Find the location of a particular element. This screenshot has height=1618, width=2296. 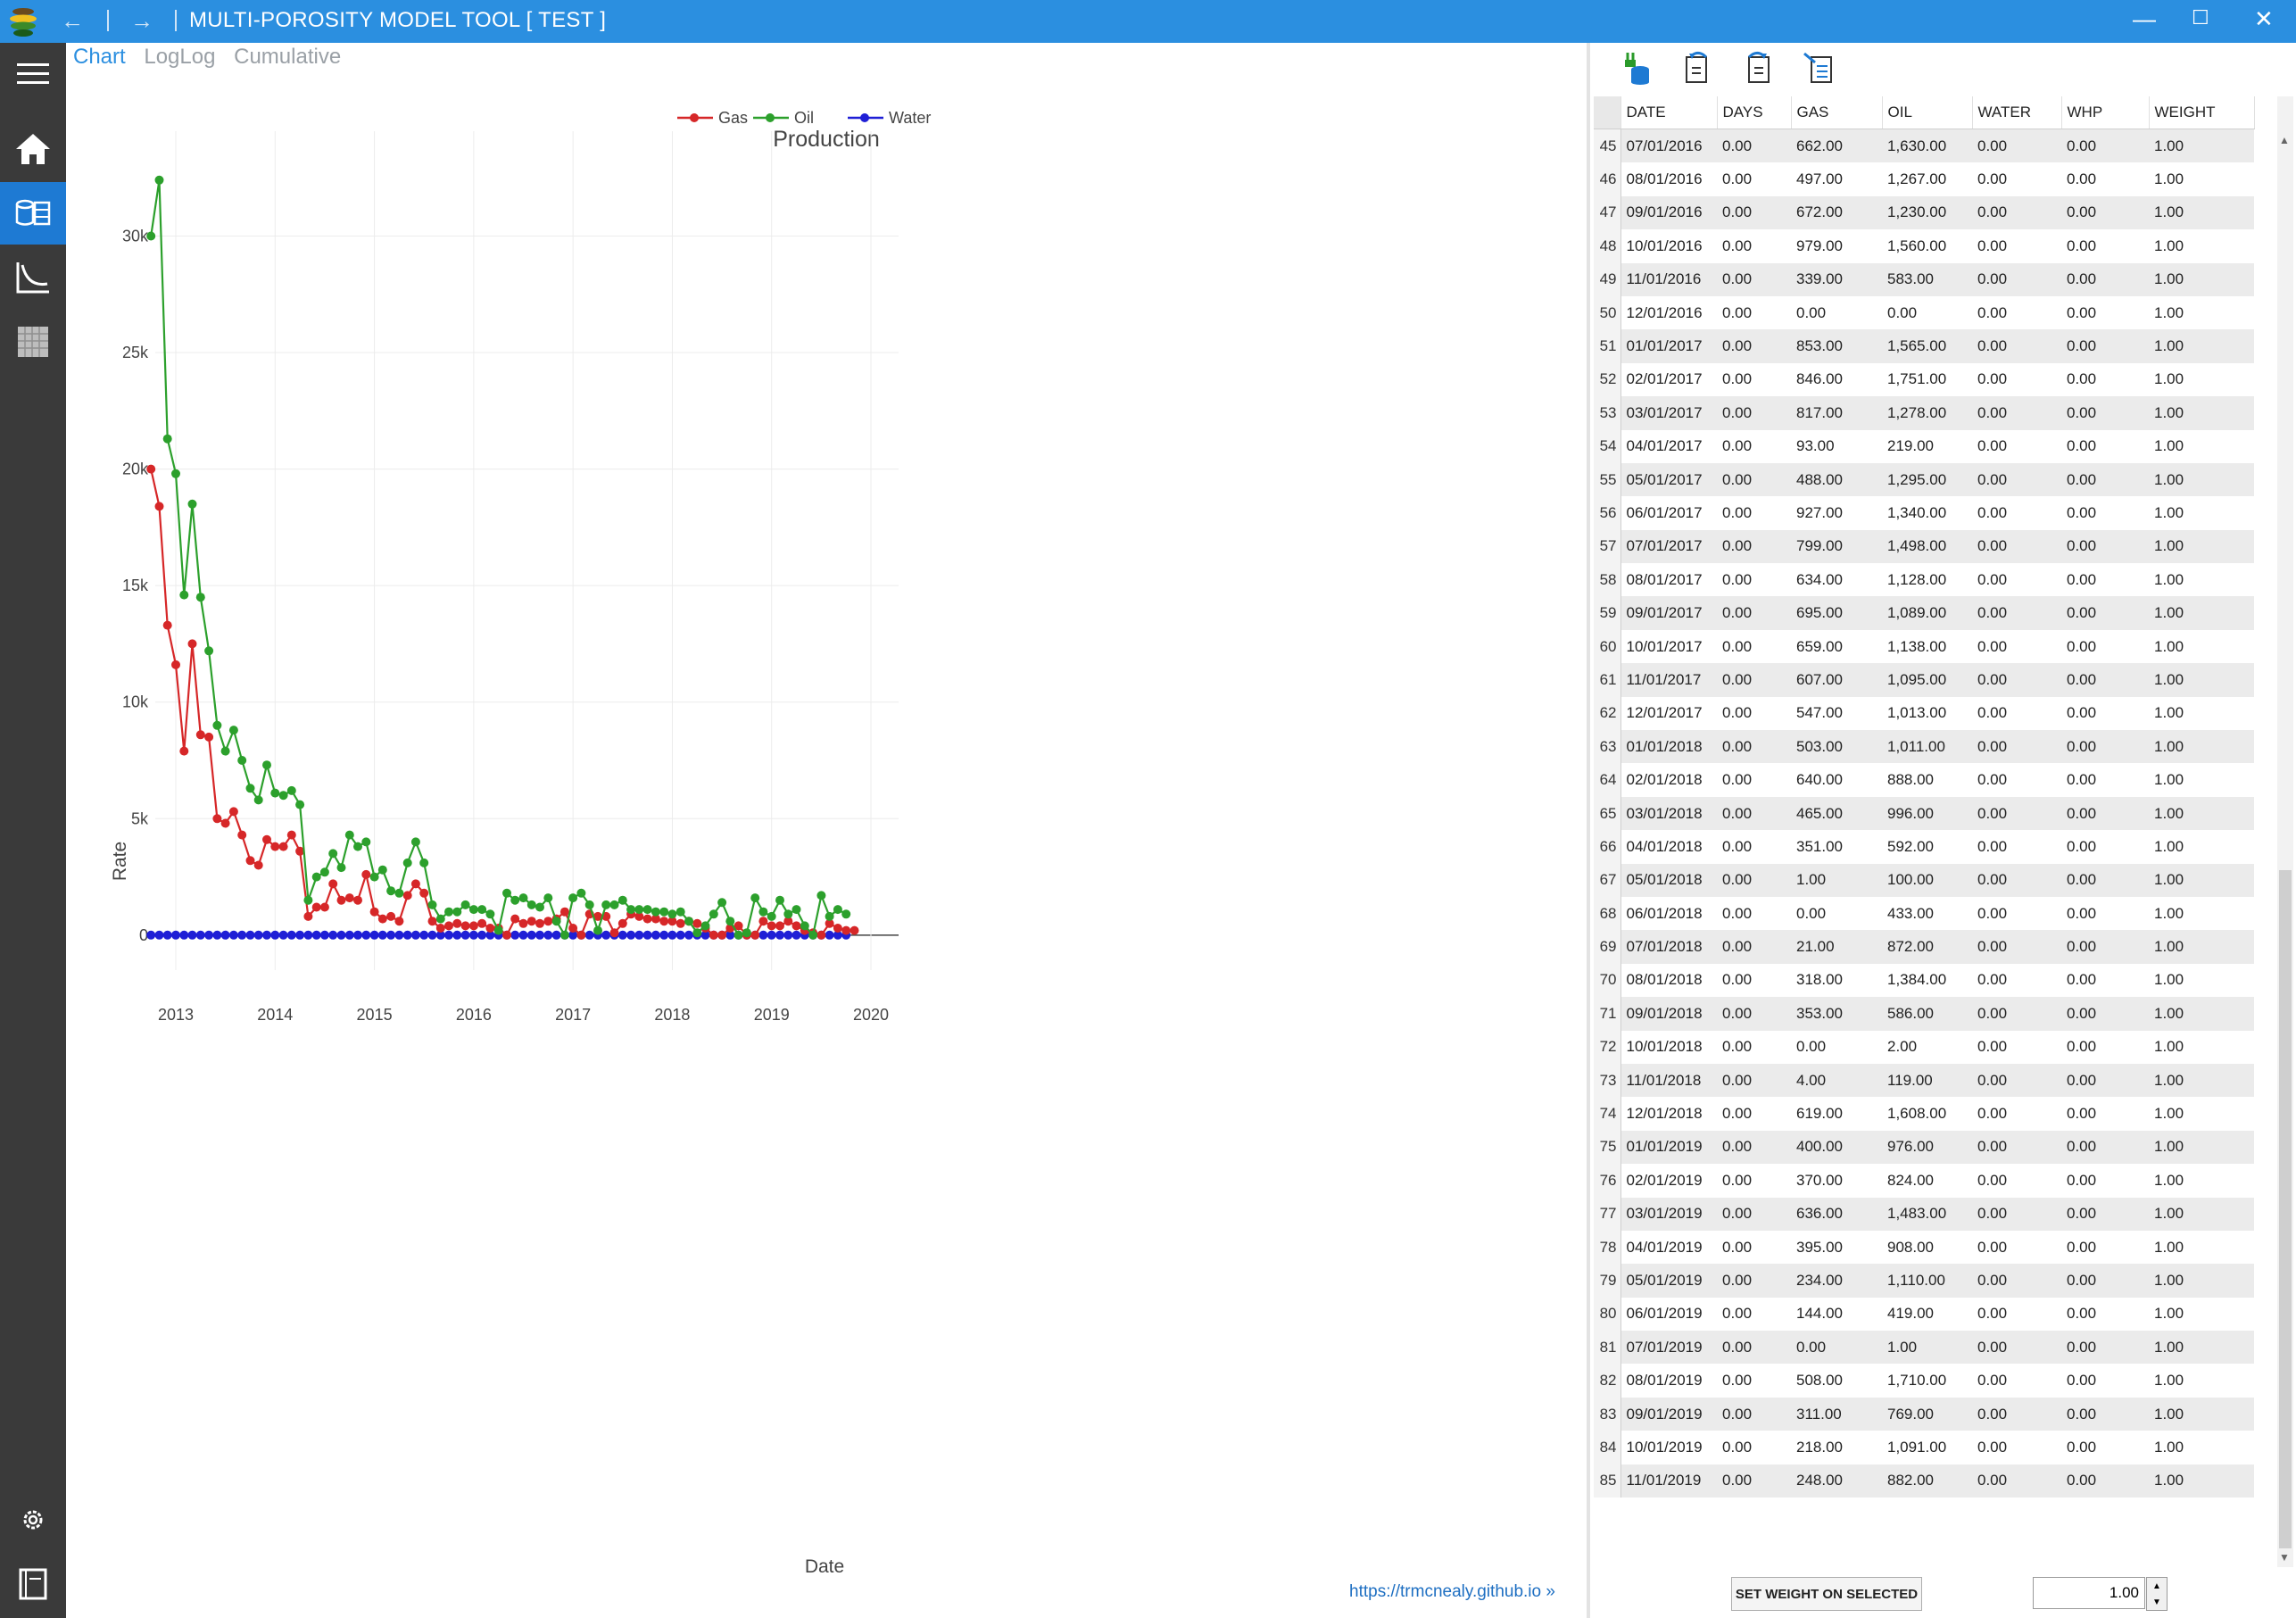

tab-cumulative: Cumulative is located at coordinates (287, 57).